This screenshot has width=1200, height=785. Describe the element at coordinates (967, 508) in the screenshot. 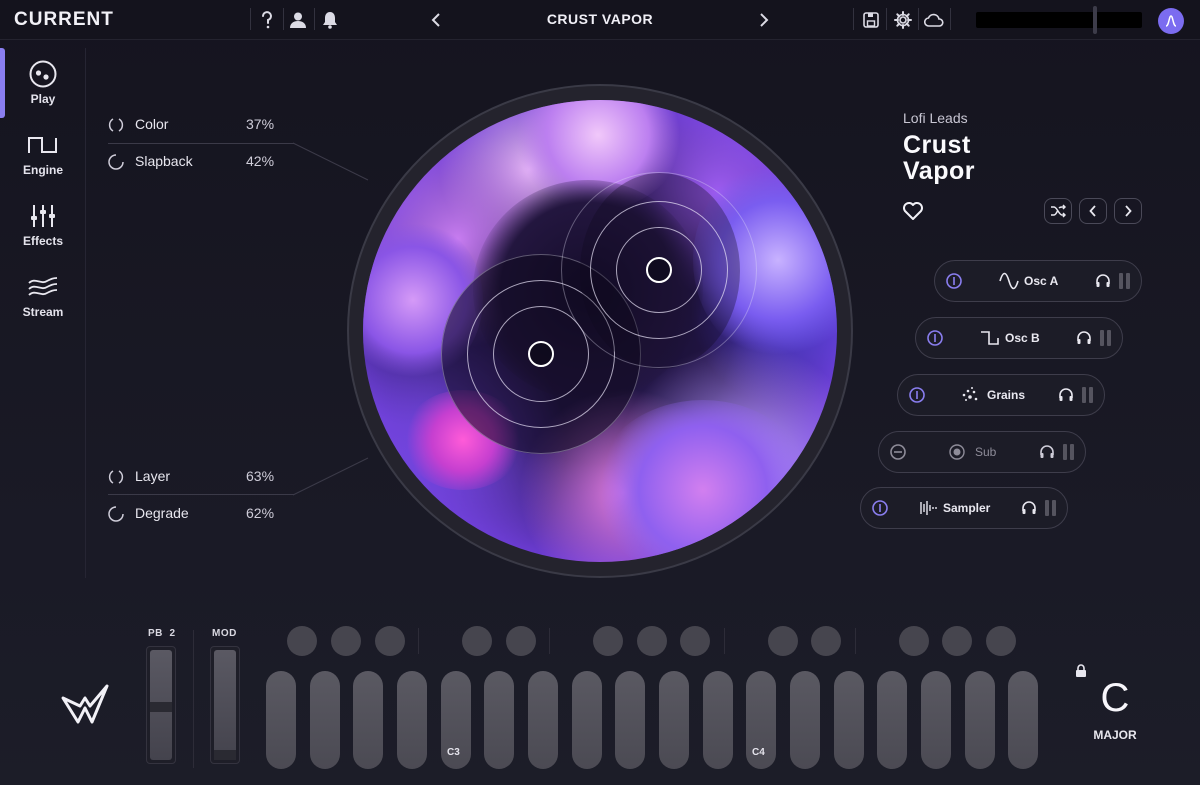

I see `layer-name: Sampler` at that location.